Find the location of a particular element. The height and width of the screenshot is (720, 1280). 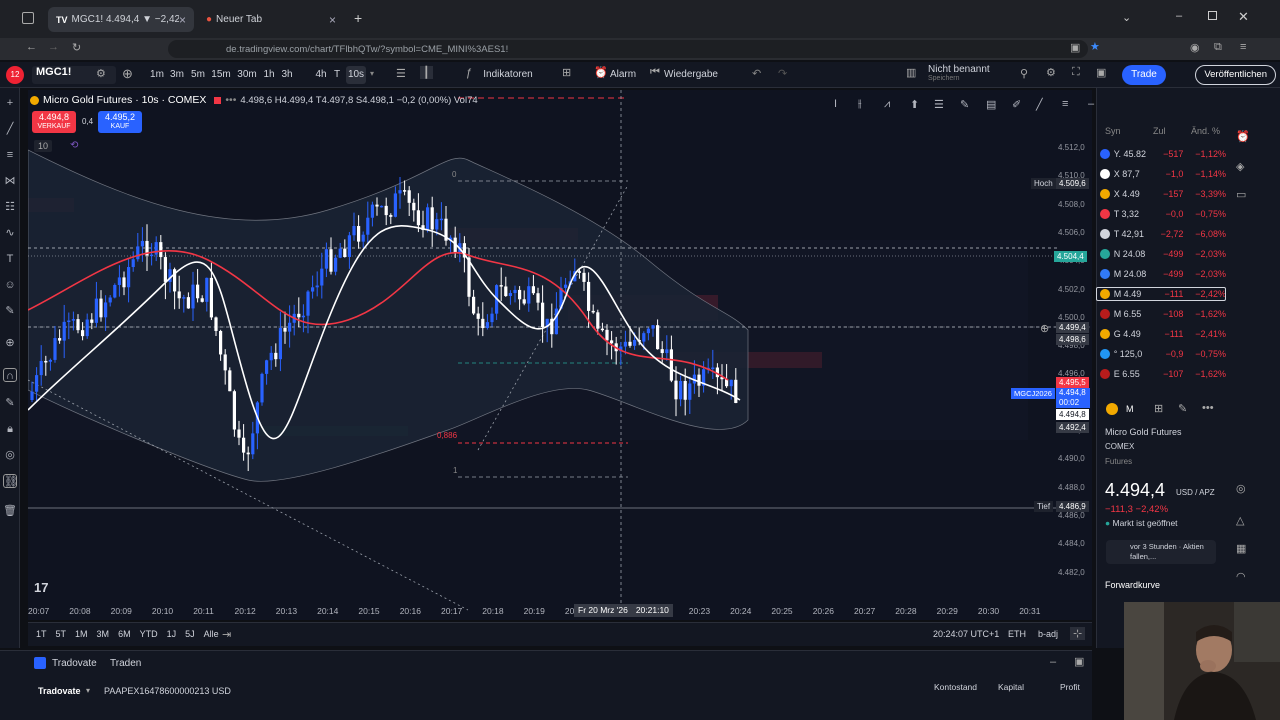

chevron-down-icon: ▾ is located at coordinates (88, 690).